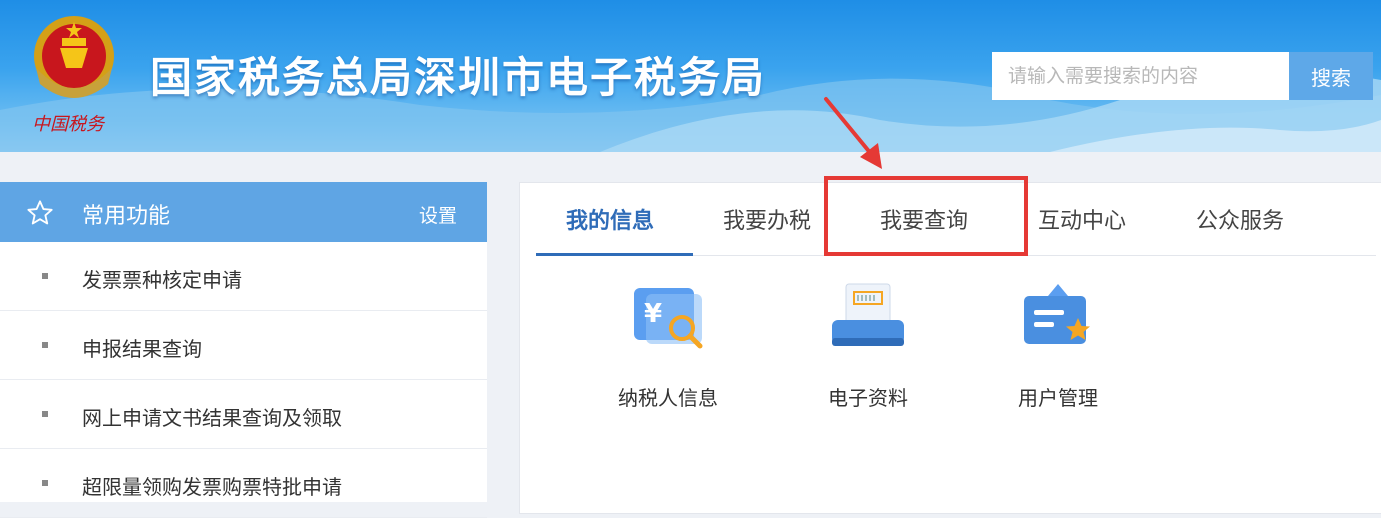 This screenshot has width=1381, height=518. What do you see at coordinates (868, 352) in the screenshot?
I see `tile-electronic-documents: 电子资料` at bounding box center [868, 352].